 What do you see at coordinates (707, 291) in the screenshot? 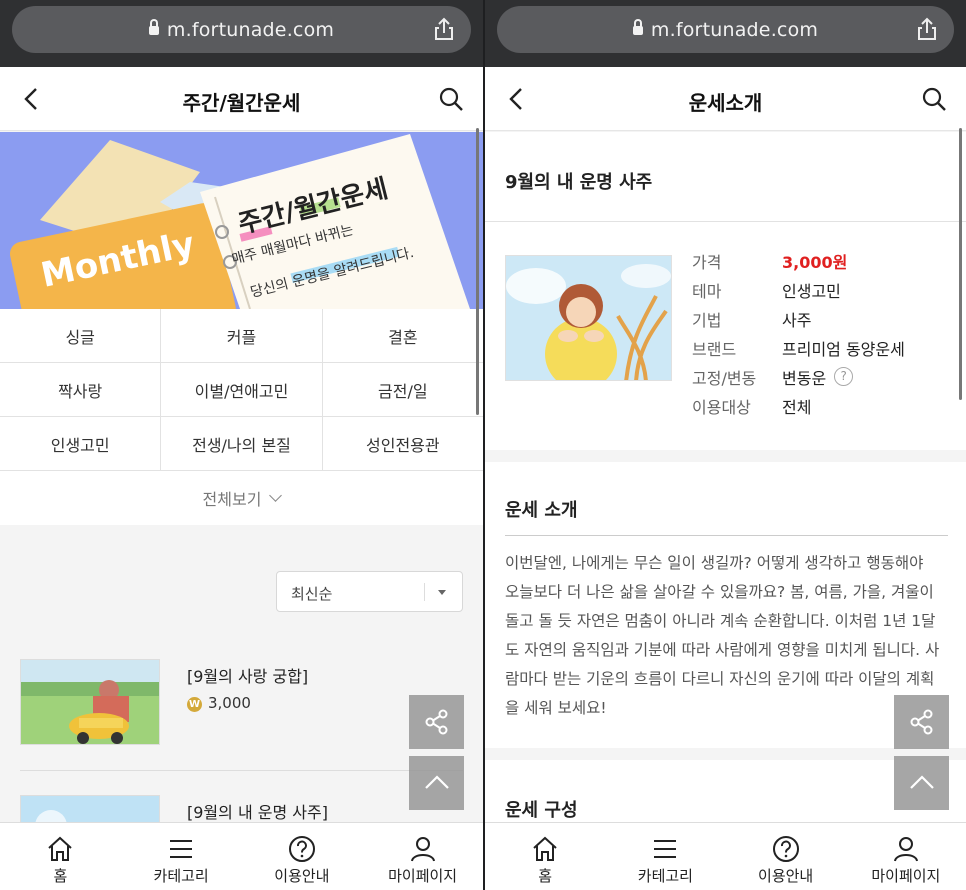
I see `info-key: 테마` at bounding box center [707, 291].